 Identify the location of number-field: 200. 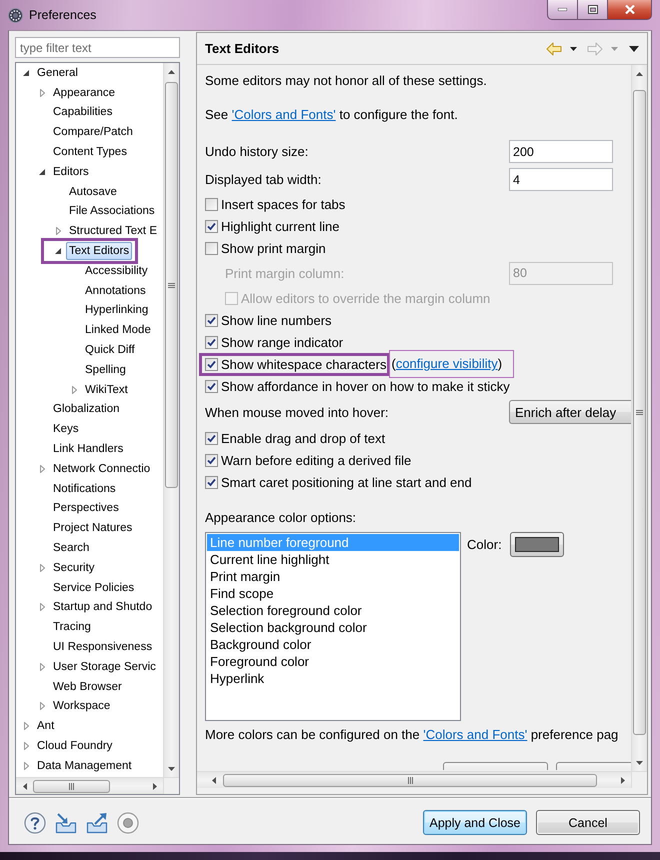
(561, 151).